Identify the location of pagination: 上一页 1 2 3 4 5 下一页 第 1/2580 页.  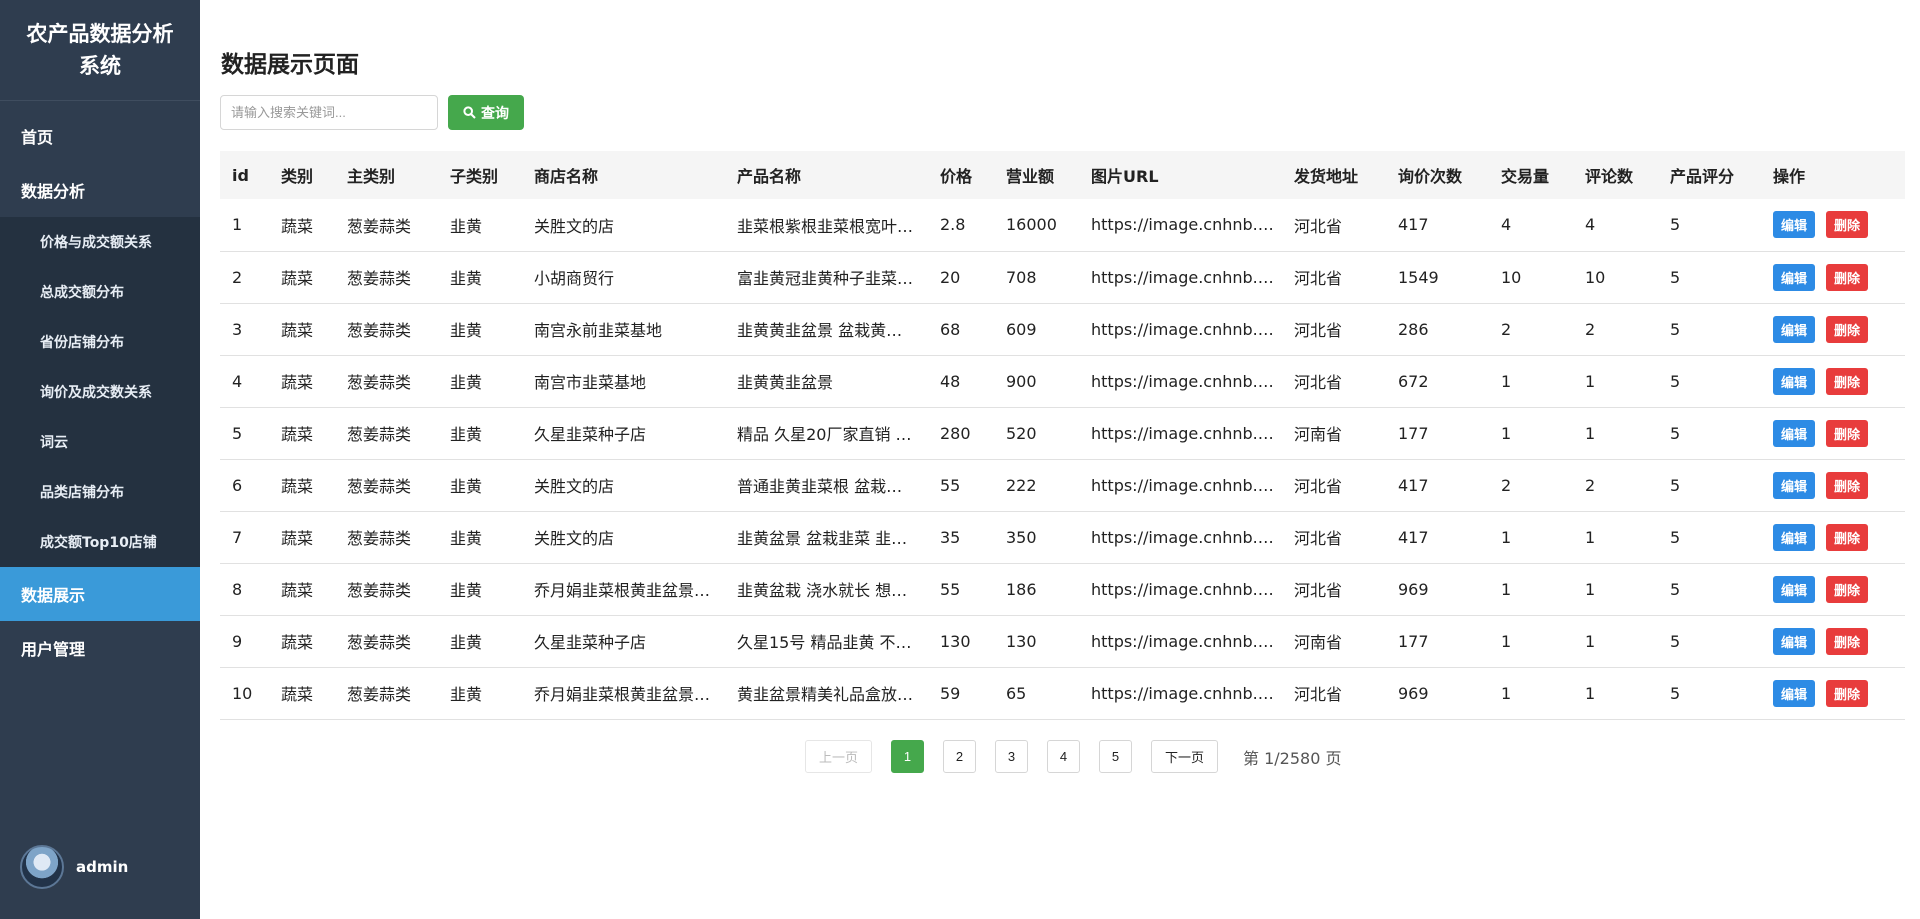
(1073, 756).